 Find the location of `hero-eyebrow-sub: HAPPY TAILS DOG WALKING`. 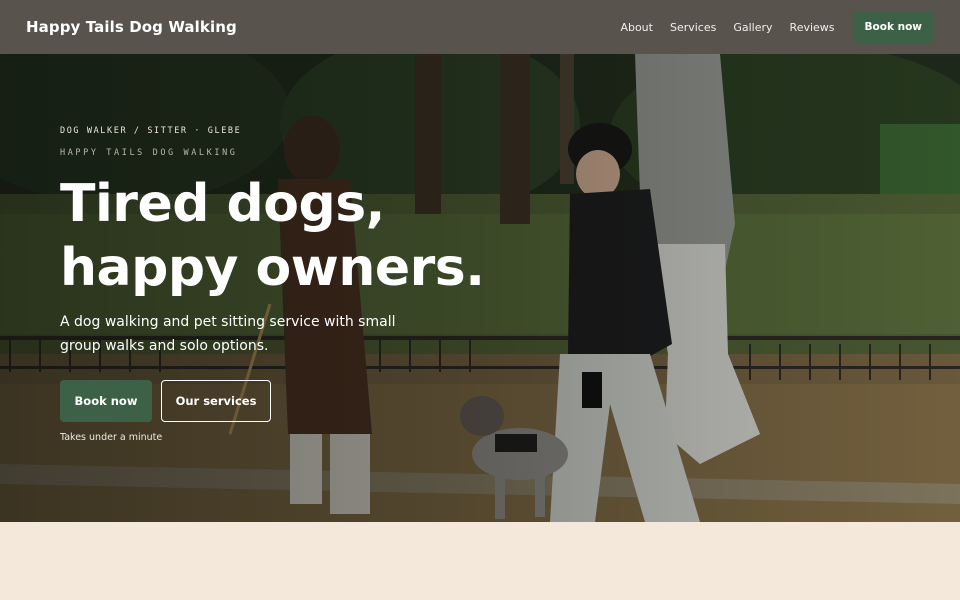

hero-eyebrow-sub: HAPPY TAILS DOG WALKING is located at coordinates (149, 153).